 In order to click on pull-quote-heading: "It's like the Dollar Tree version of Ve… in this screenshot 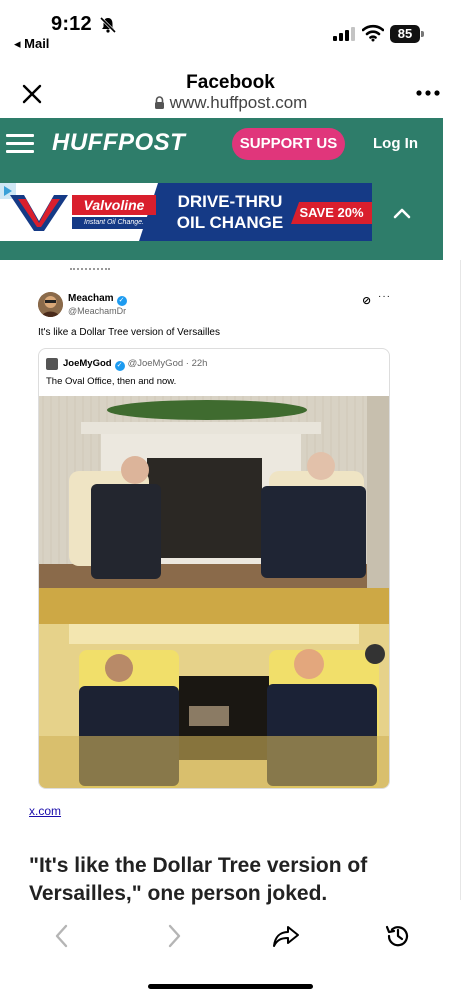, I will do `click(198, 879)`.